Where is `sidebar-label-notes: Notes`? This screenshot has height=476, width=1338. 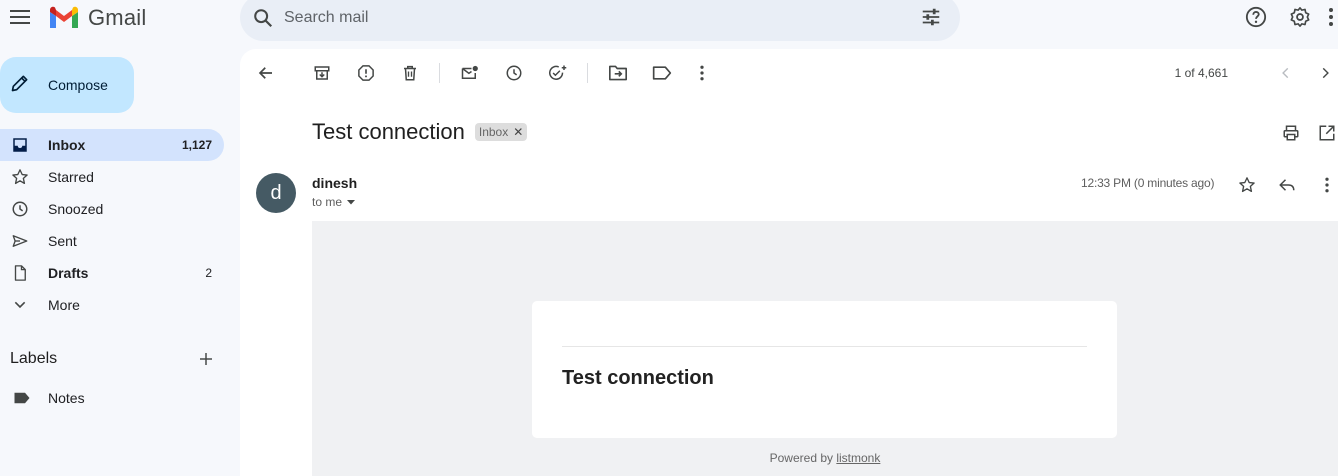 sidebar-label-notes: Notes is located at coordinates (112, 398).